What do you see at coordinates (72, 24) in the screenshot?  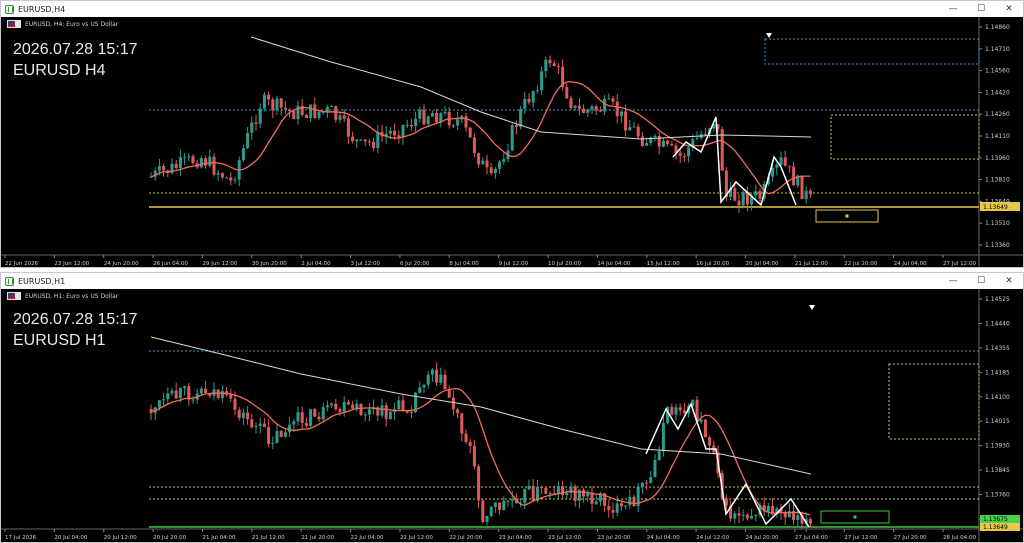 I see `symbol-description: EURUSD, H4: Euro vs US Dollar` at bounding box center [72, 24].